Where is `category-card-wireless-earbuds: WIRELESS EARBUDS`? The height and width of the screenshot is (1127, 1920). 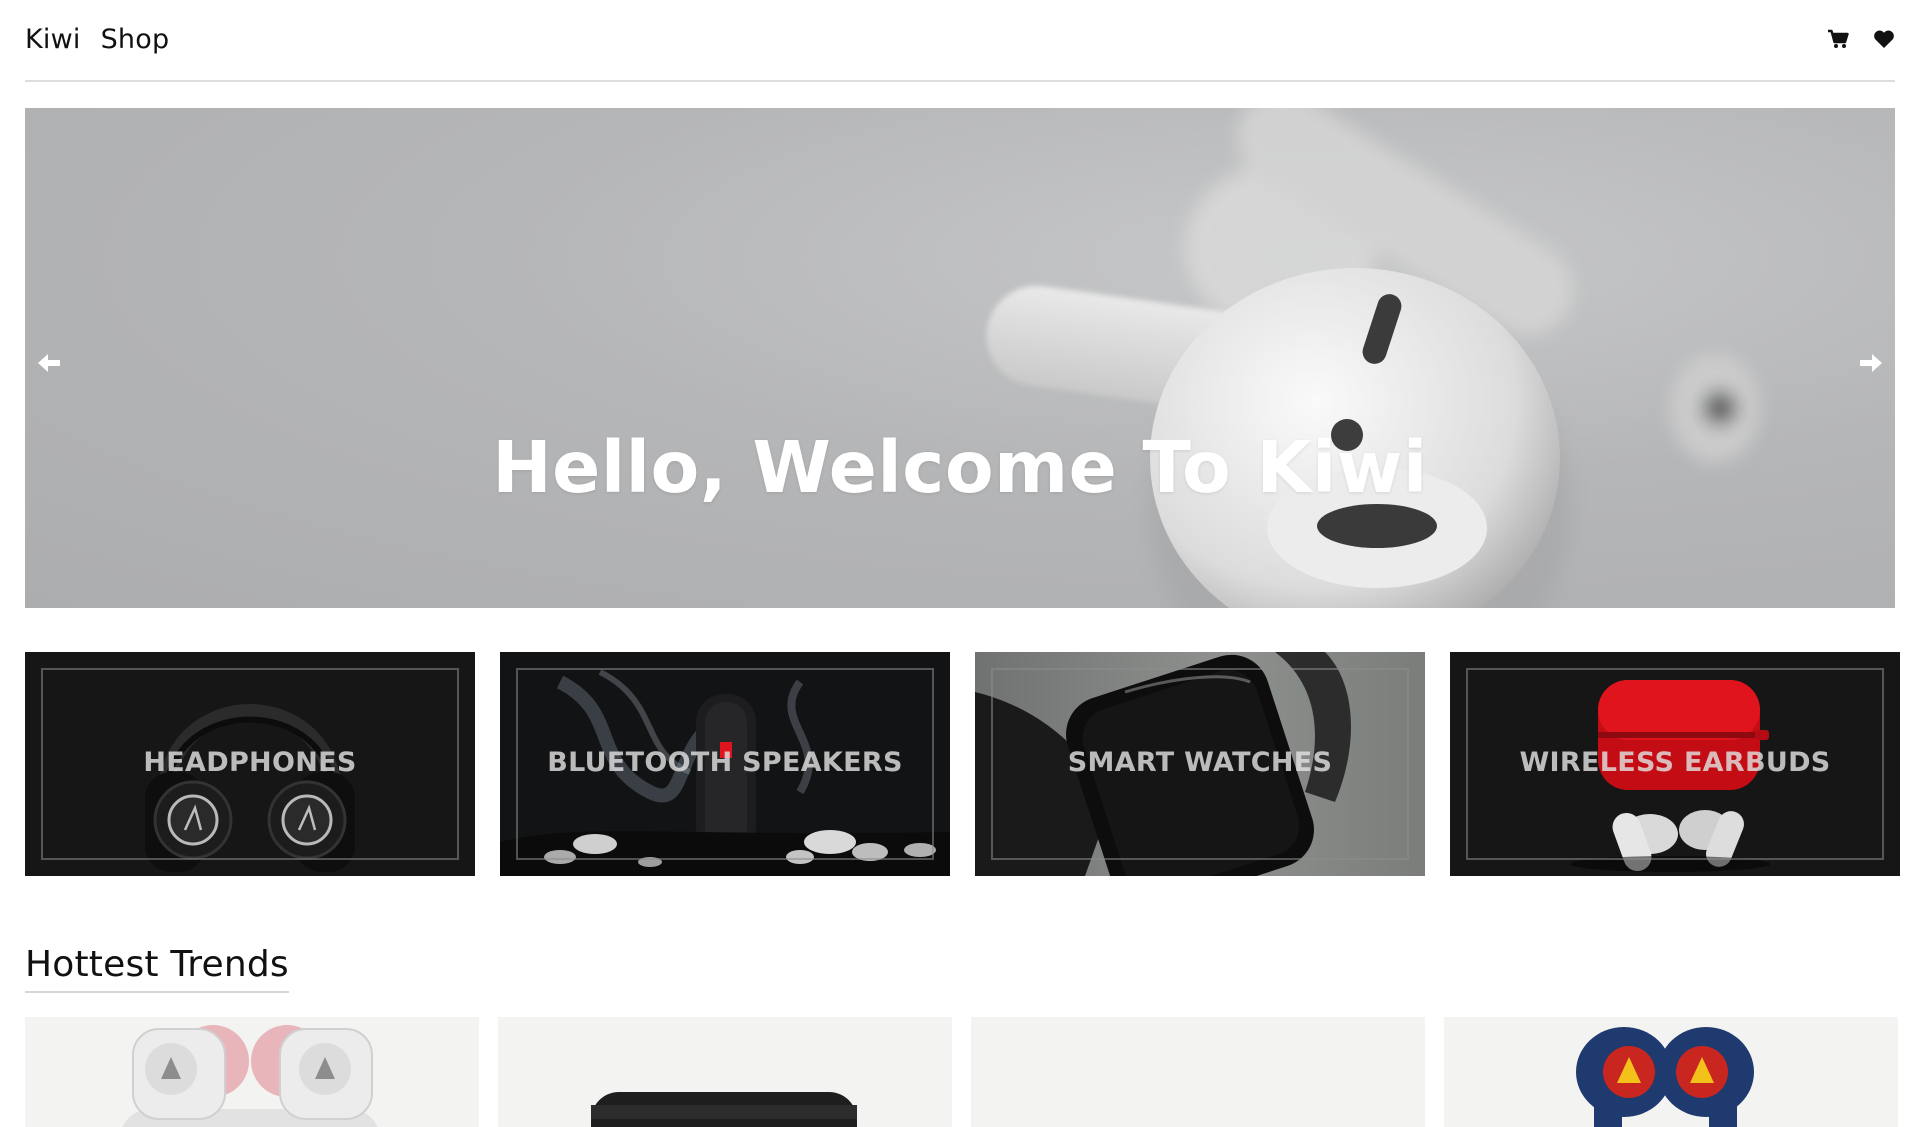
category-card-wireless-earbuds: WIRELESS EARBUDS is located at coordinates (1675, 764).